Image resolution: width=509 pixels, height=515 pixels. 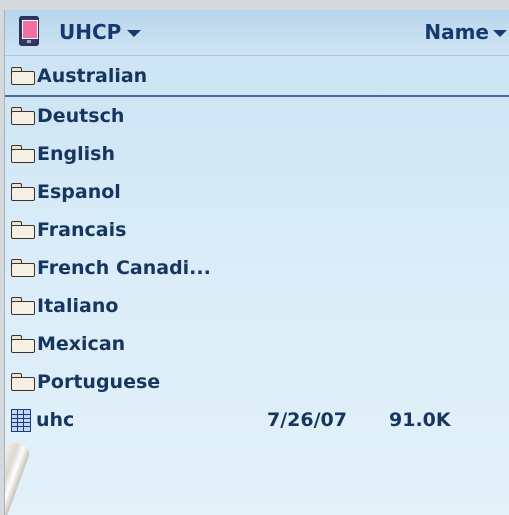 I want to click on file-date: 7/26/07, so click(x=307, y=420).